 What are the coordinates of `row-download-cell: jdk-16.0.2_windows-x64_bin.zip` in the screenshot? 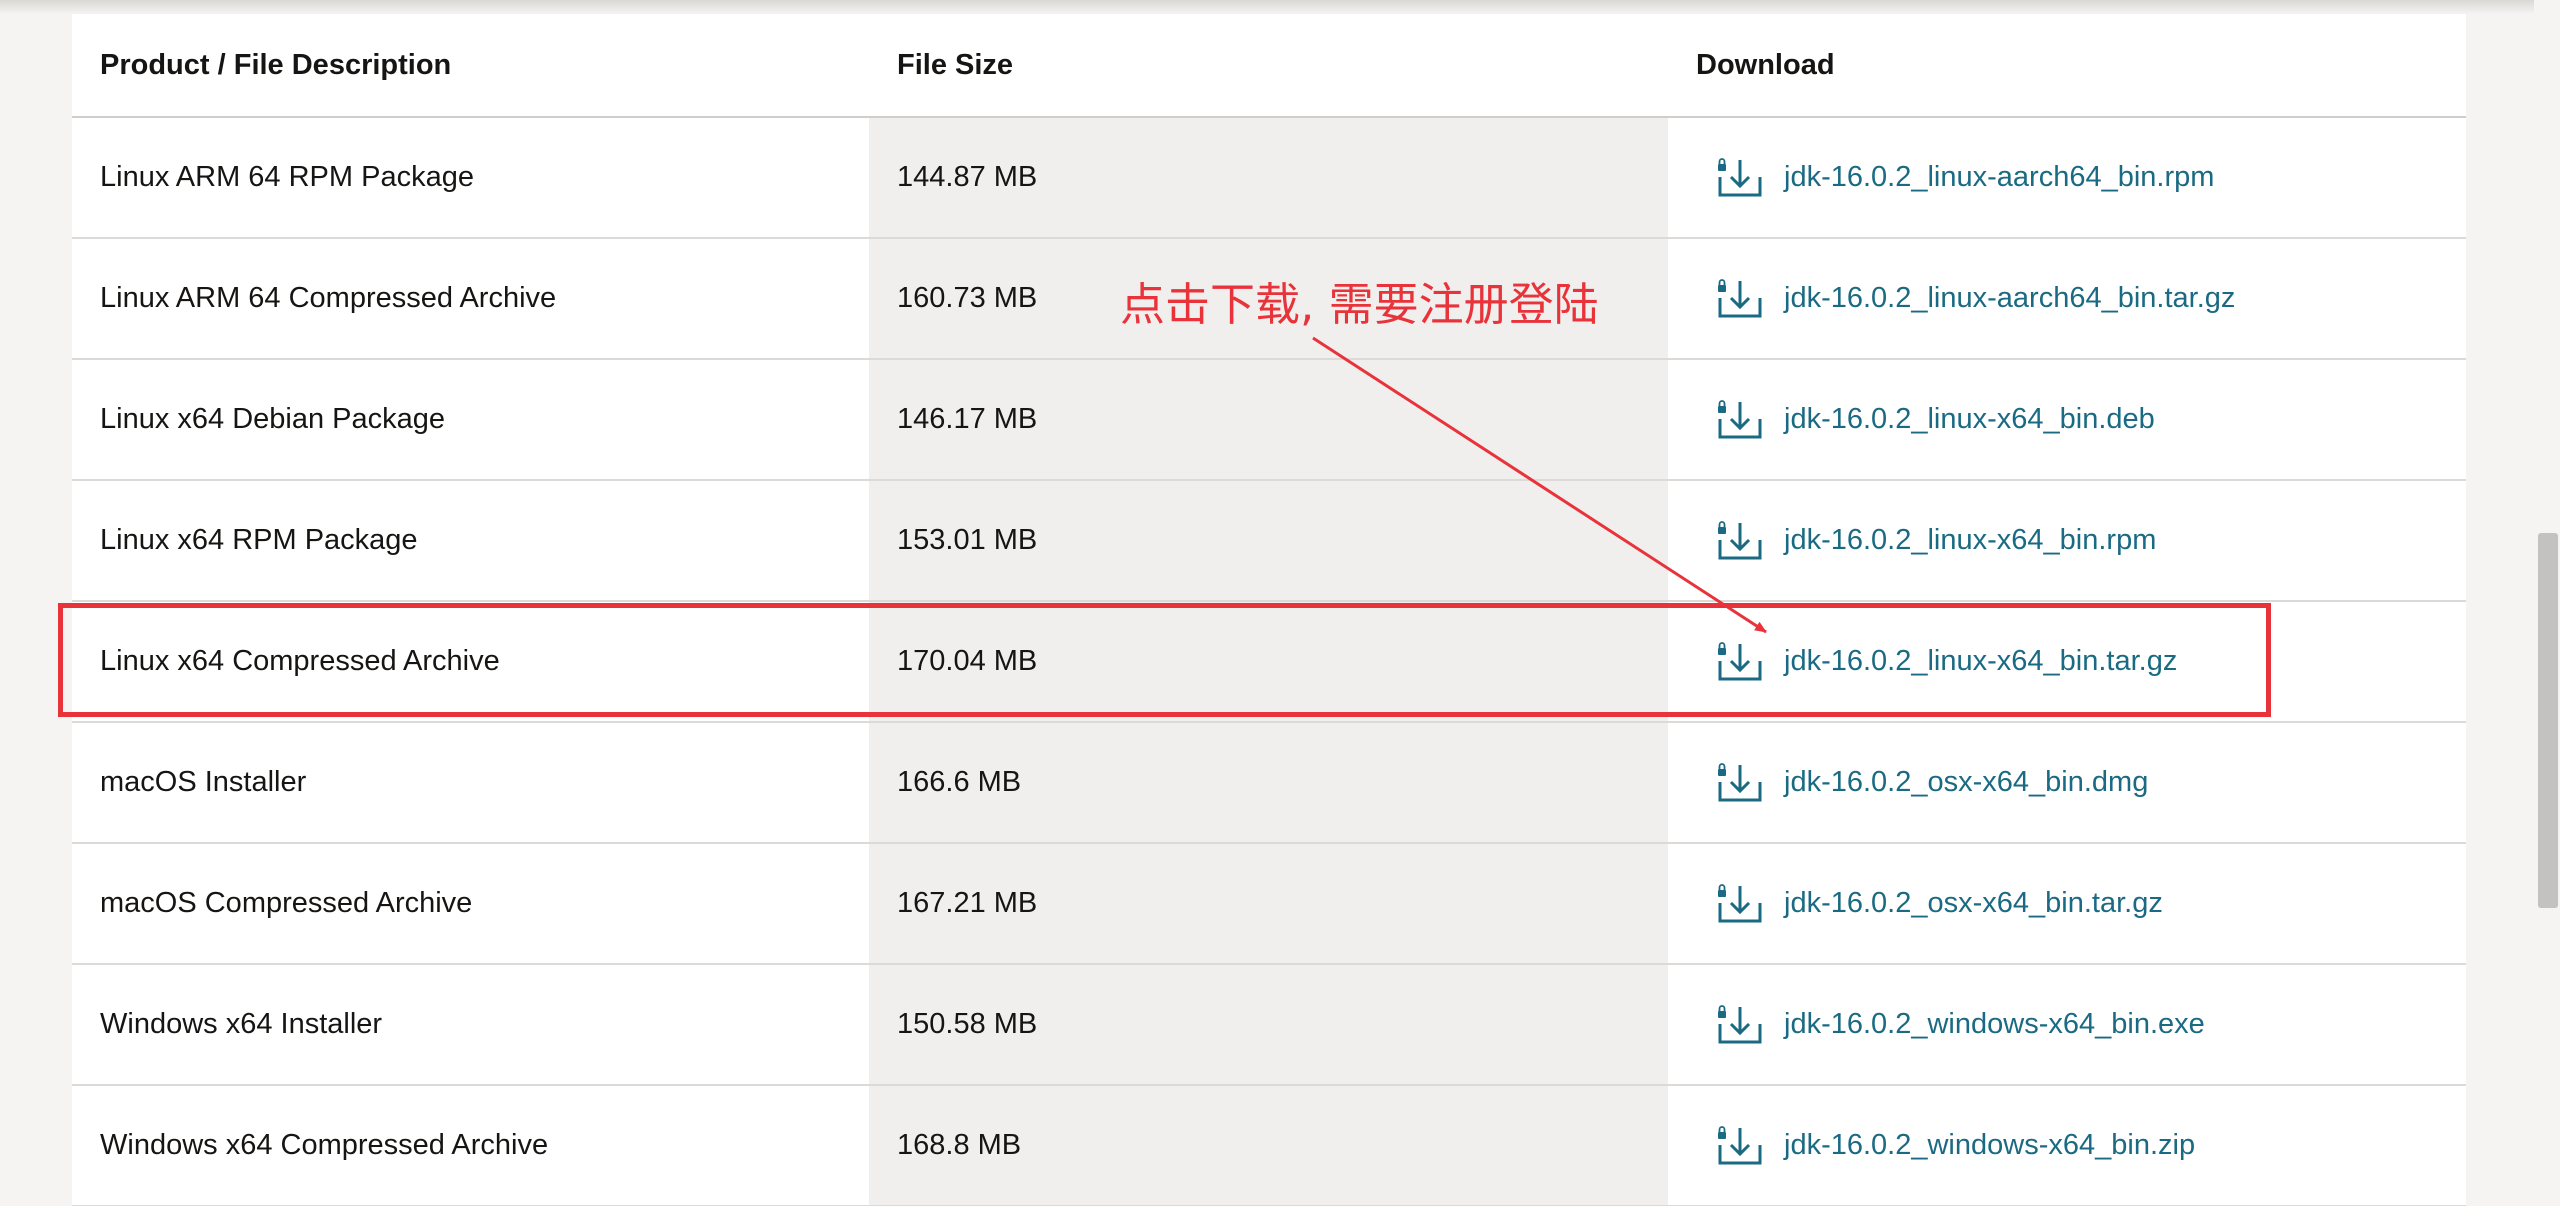 It's located at (2067, 1145).